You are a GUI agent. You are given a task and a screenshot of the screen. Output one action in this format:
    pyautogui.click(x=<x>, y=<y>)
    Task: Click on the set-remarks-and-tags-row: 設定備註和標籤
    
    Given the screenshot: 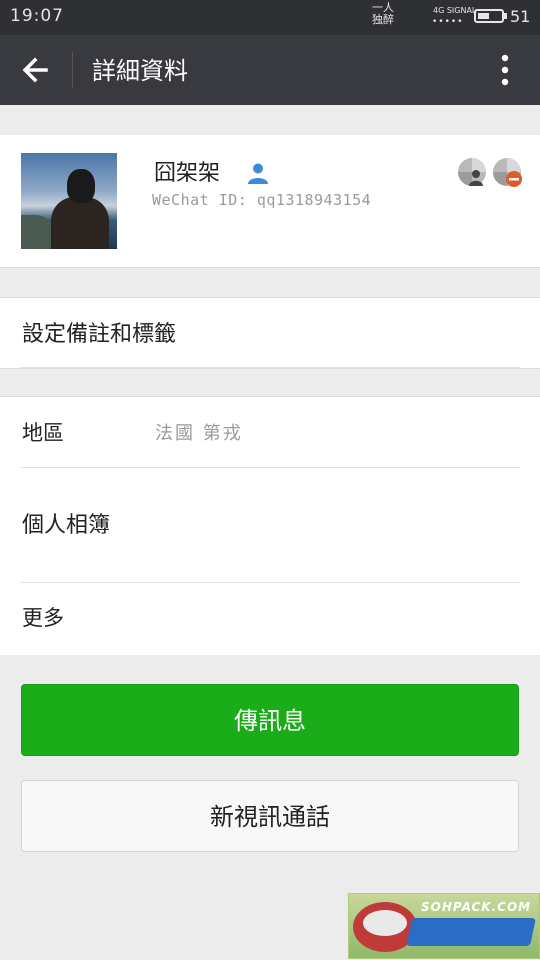 What is the action you would take?
    pyautogui.click(x=270, y=333)
    